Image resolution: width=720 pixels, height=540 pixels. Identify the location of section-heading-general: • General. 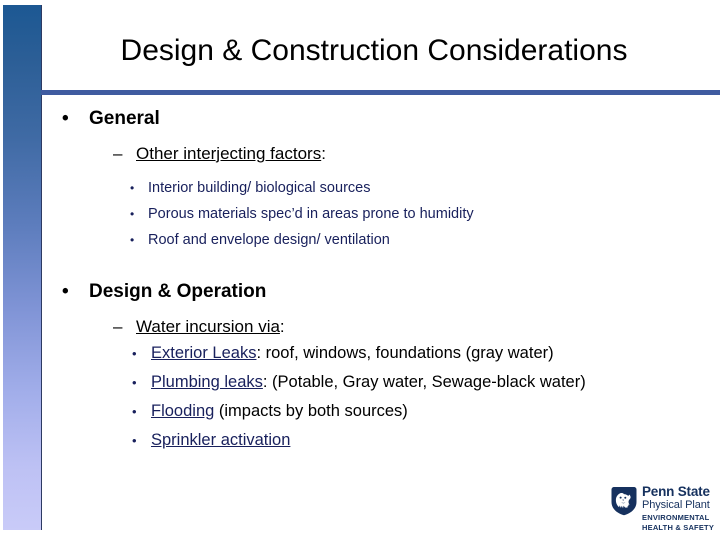
(360, 119).